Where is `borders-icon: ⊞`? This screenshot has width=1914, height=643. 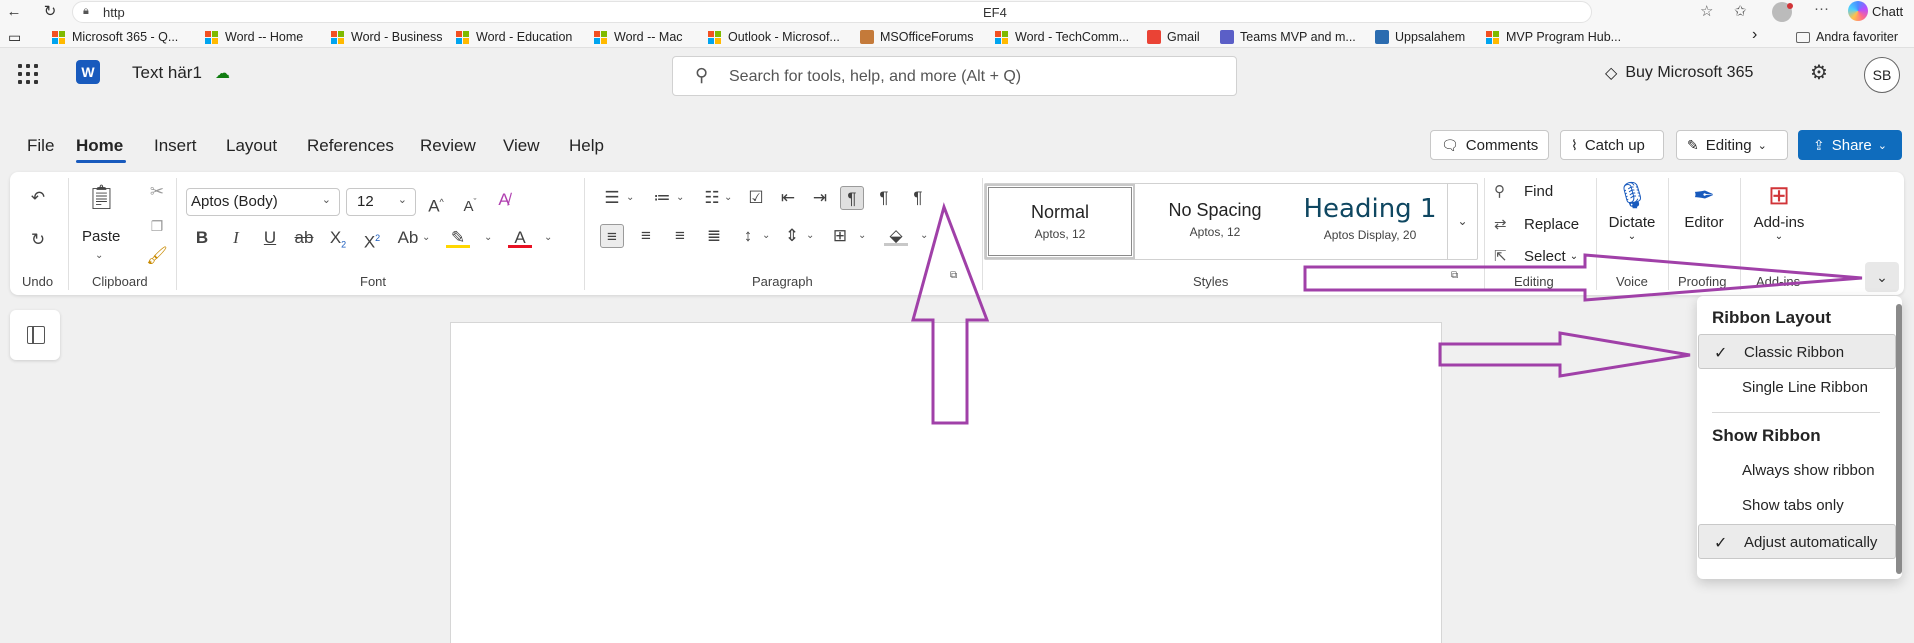 borders-icon: ⊞ is located at coordinates (840, 236).